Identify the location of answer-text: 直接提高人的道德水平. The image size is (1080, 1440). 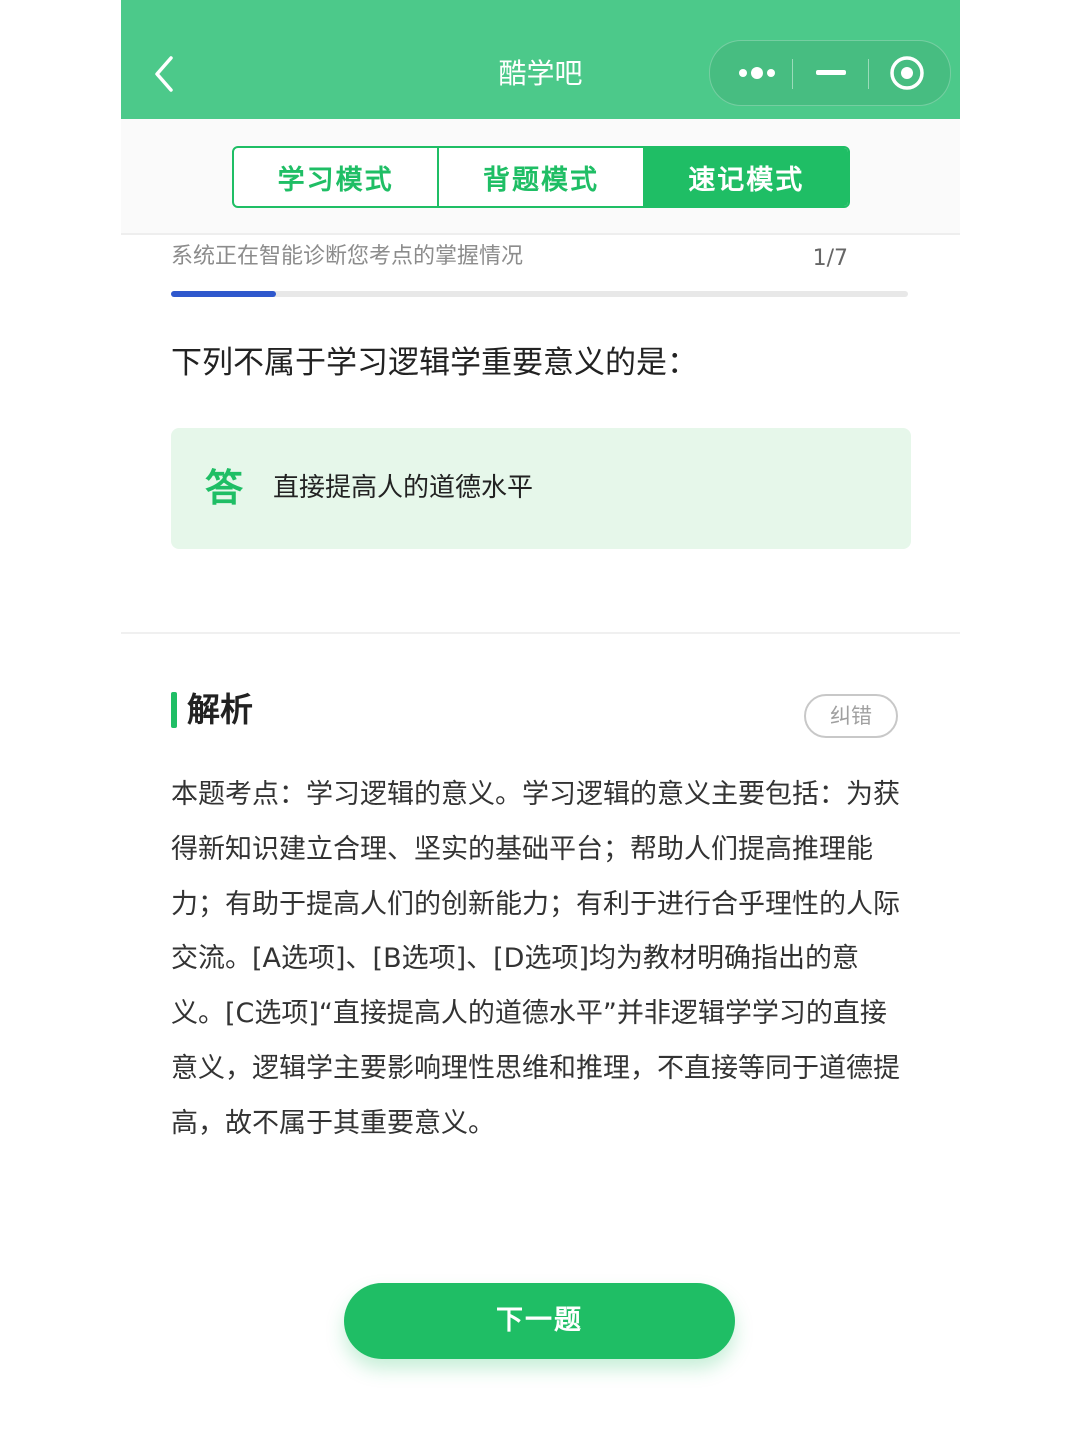
(403, 488).